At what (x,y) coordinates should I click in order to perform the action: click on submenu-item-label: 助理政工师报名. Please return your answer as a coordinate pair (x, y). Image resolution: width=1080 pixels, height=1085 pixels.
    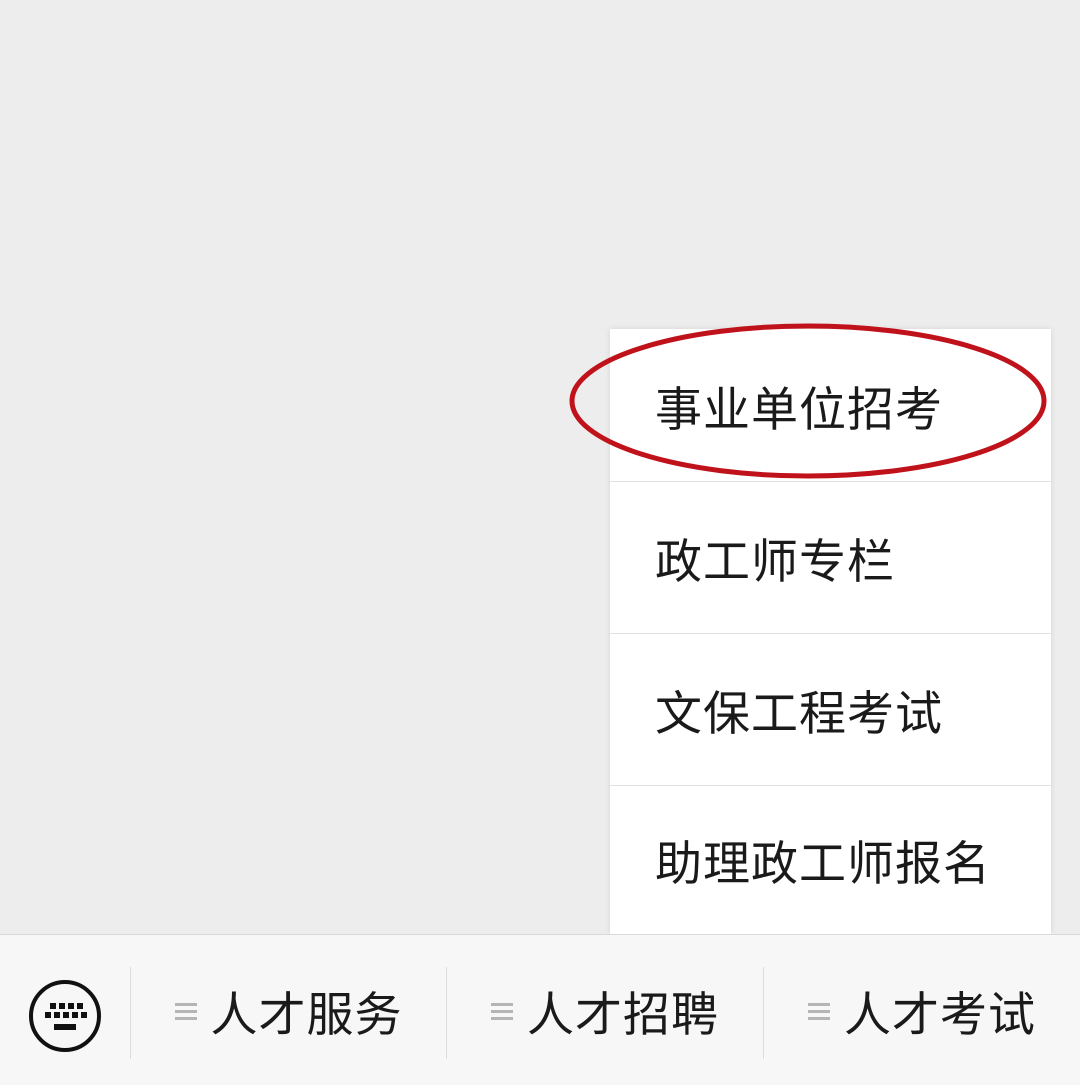
    Looking at the image, I should click on (823, 864).